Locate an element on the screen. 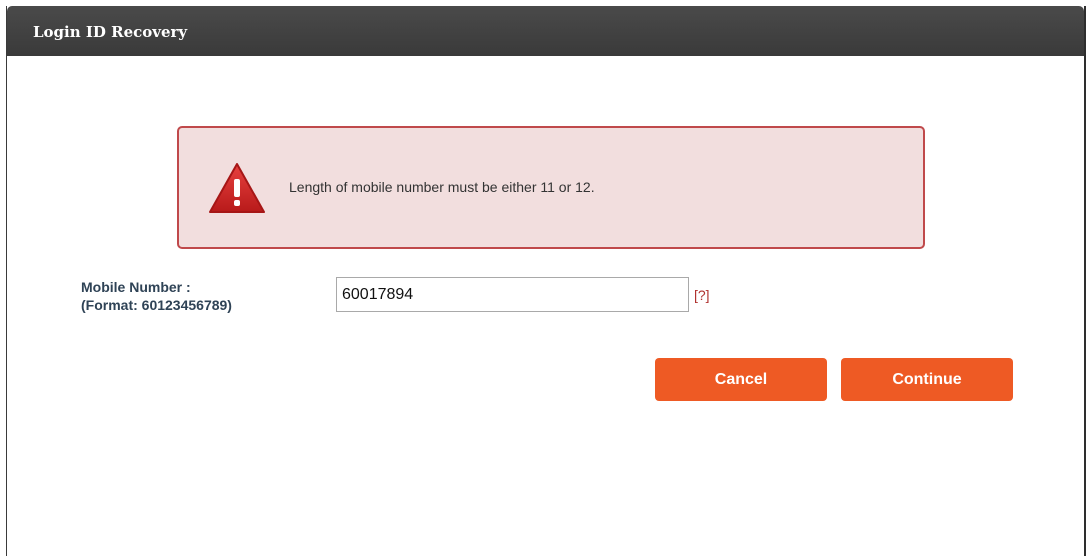 The height and width of the screenshot is (556, 1088). mobile-number-input is located at coordinates (512, 294).